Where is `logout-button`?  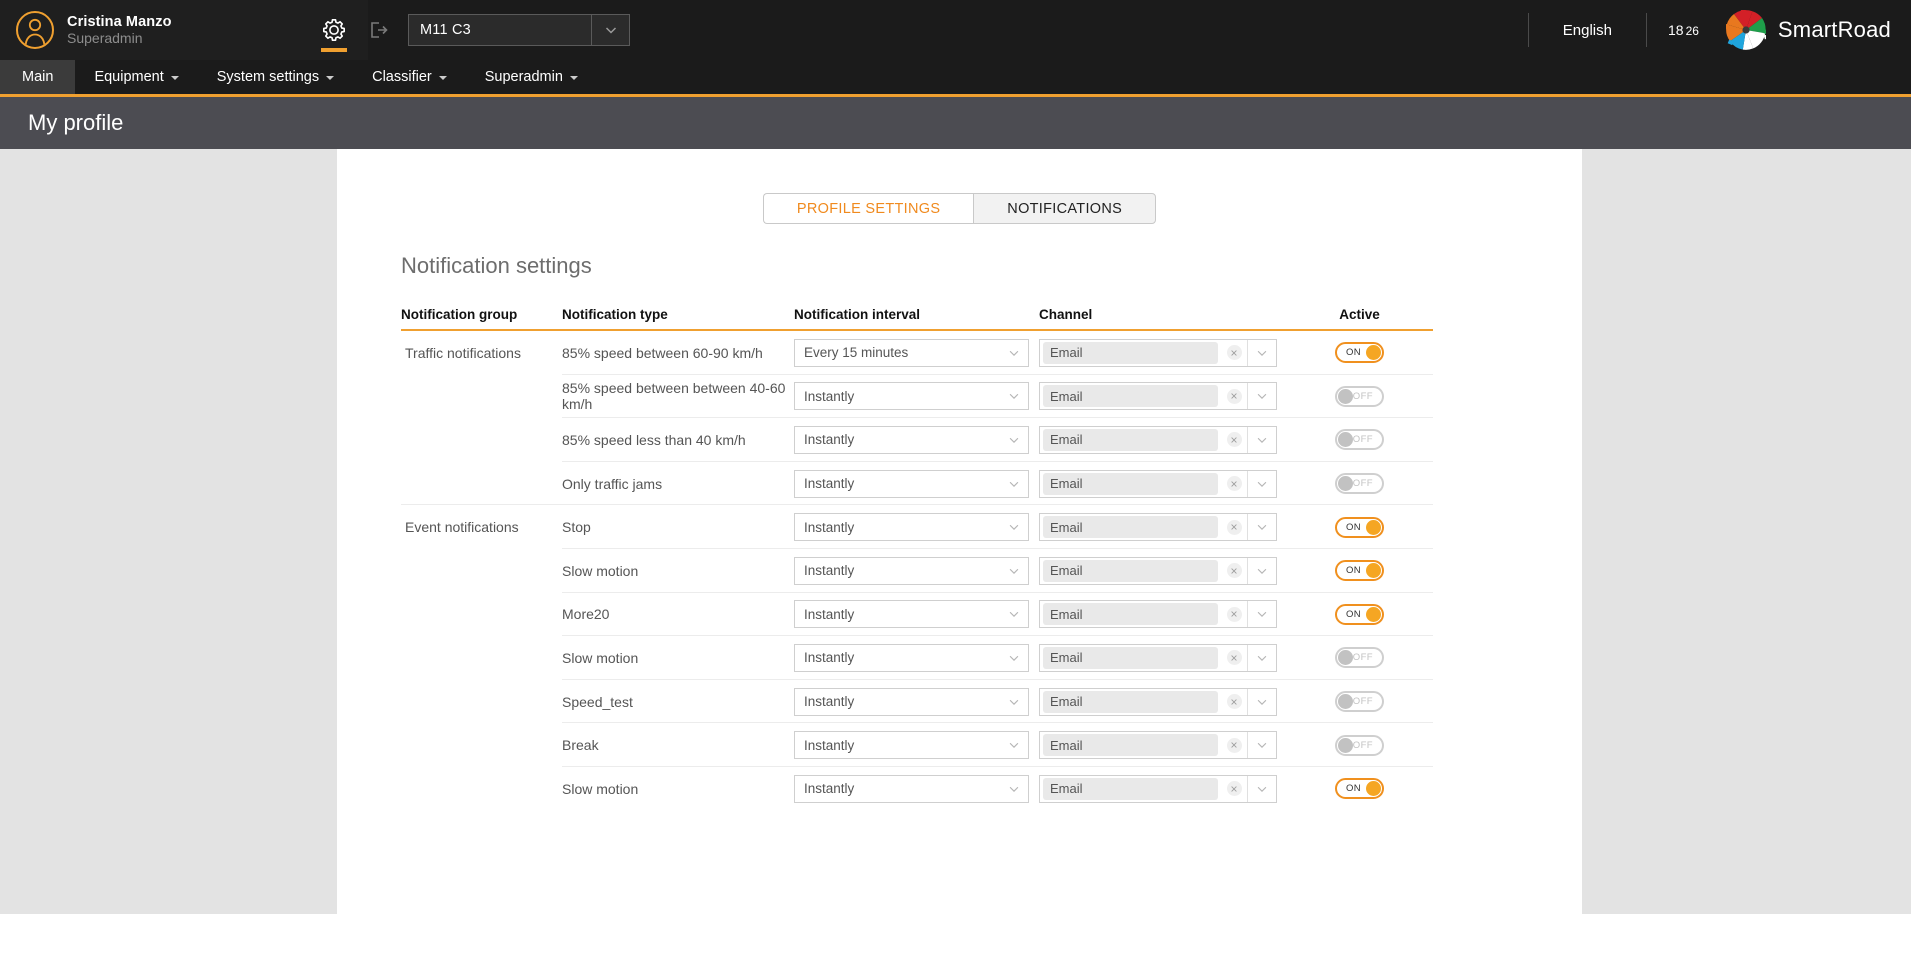
logout-button is located at coordinates (378, 30).